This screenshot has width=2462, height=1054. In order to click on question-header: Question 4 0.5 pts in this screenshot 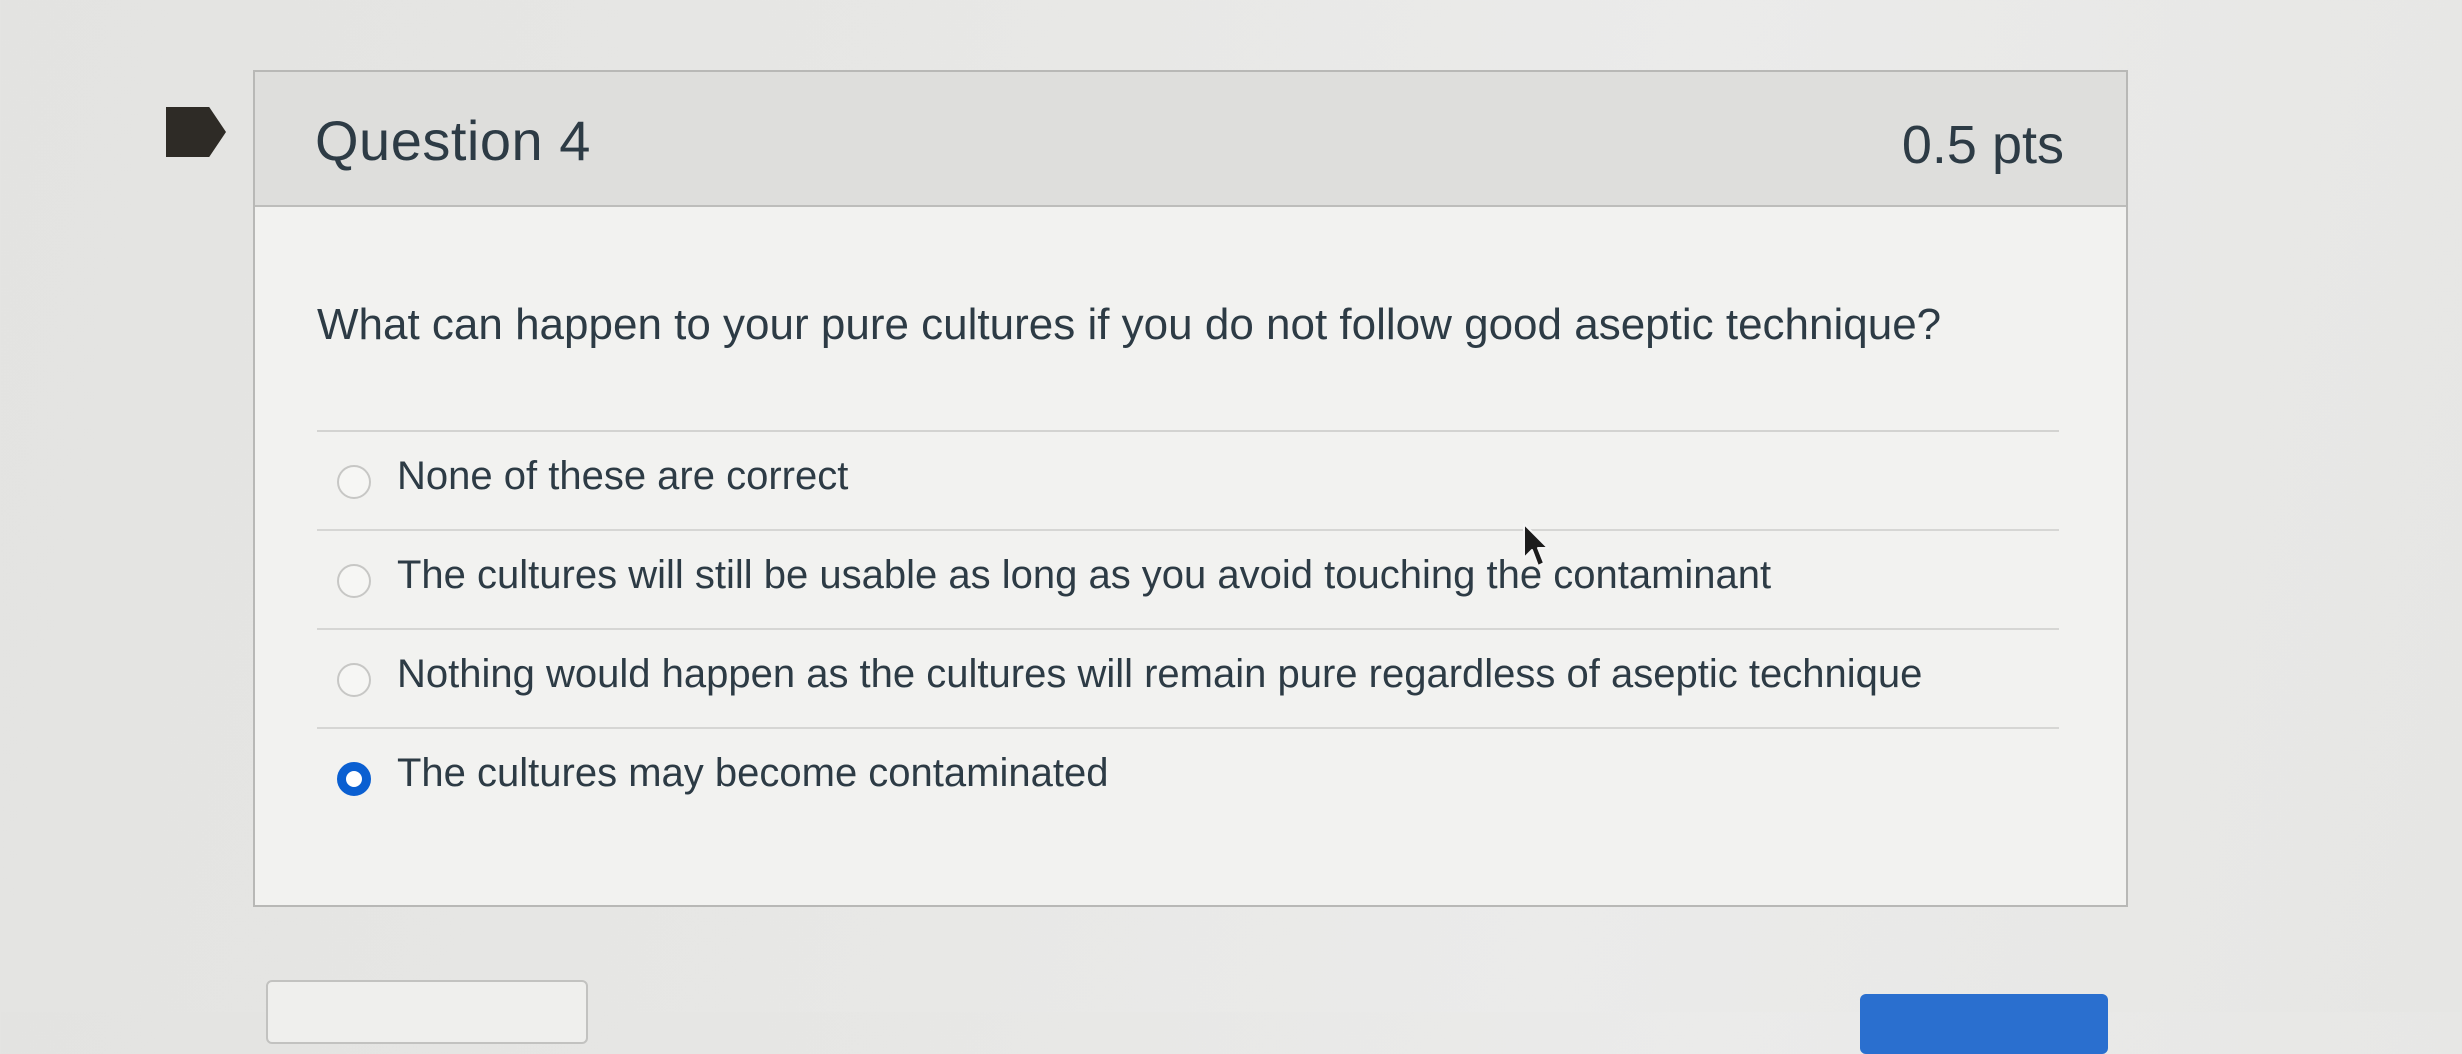, I will do `click(1190, 139)`.